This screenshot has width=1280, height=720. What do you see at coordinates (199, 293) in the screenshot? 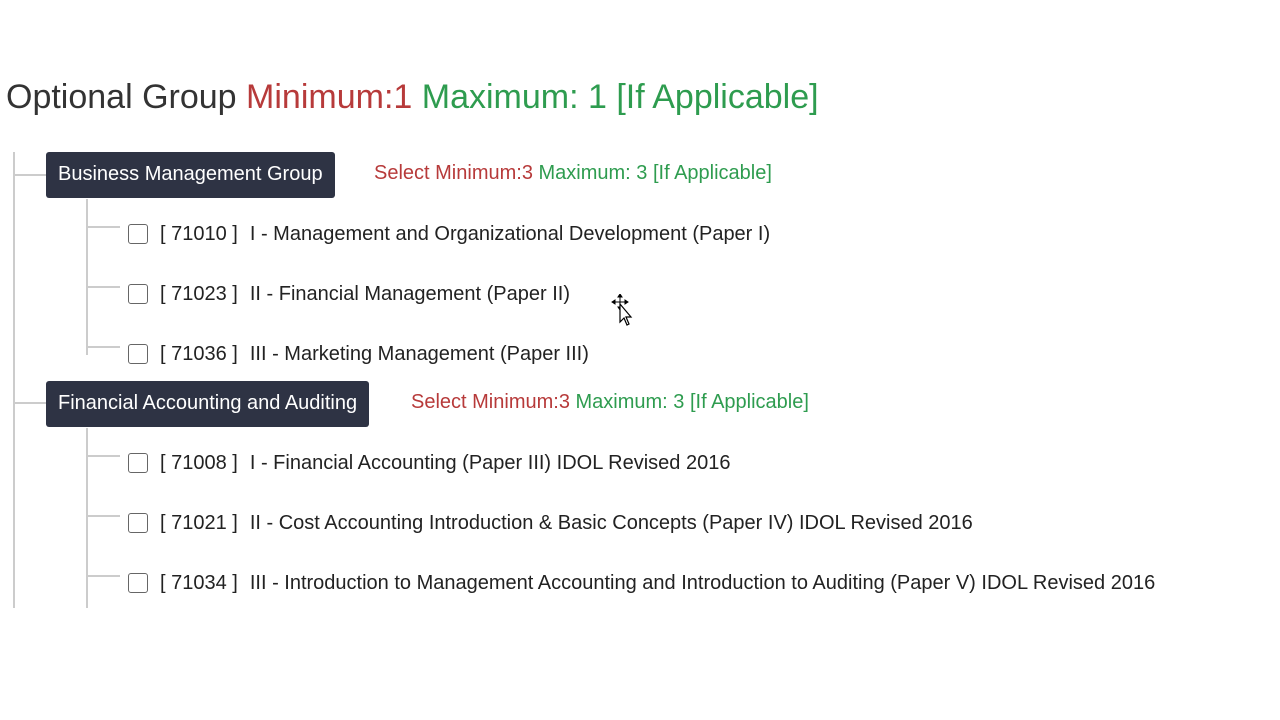
I see `course-code: [ 71023 ]` at bounding box center [199, 293].